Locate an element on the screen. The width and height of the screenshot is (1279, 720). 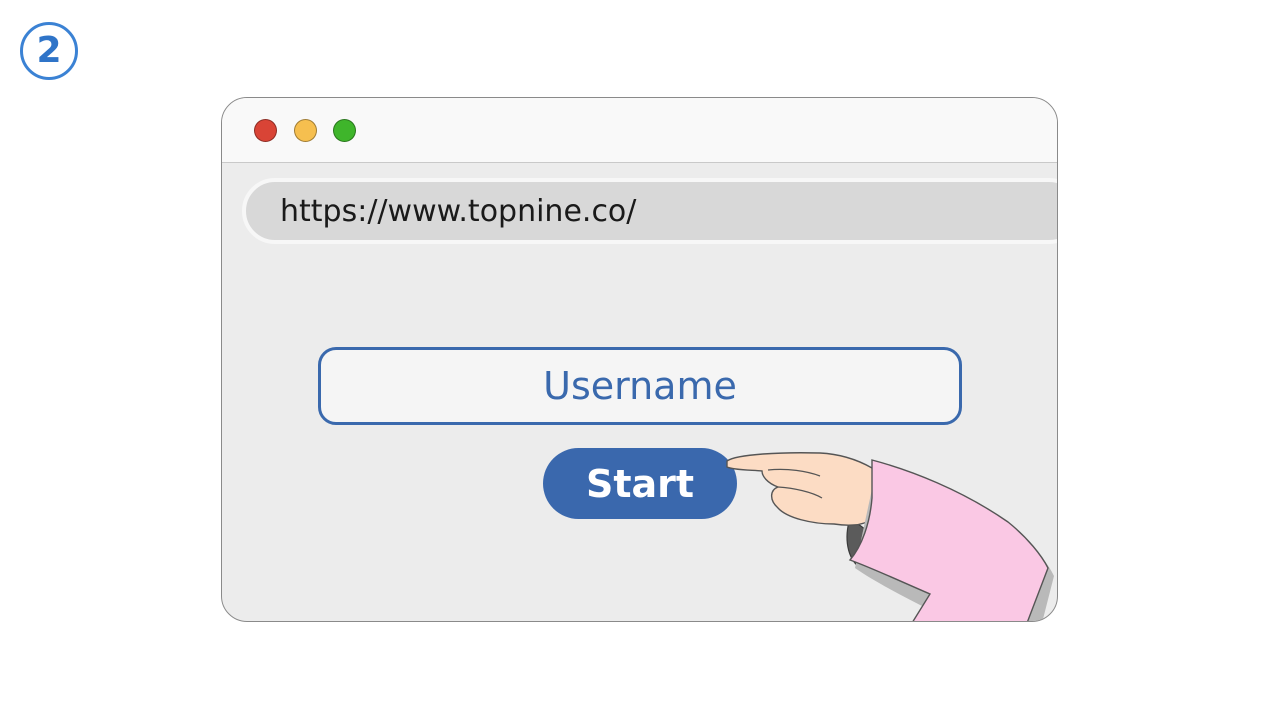
maximize-window-button is located at coordinates (344, 130).